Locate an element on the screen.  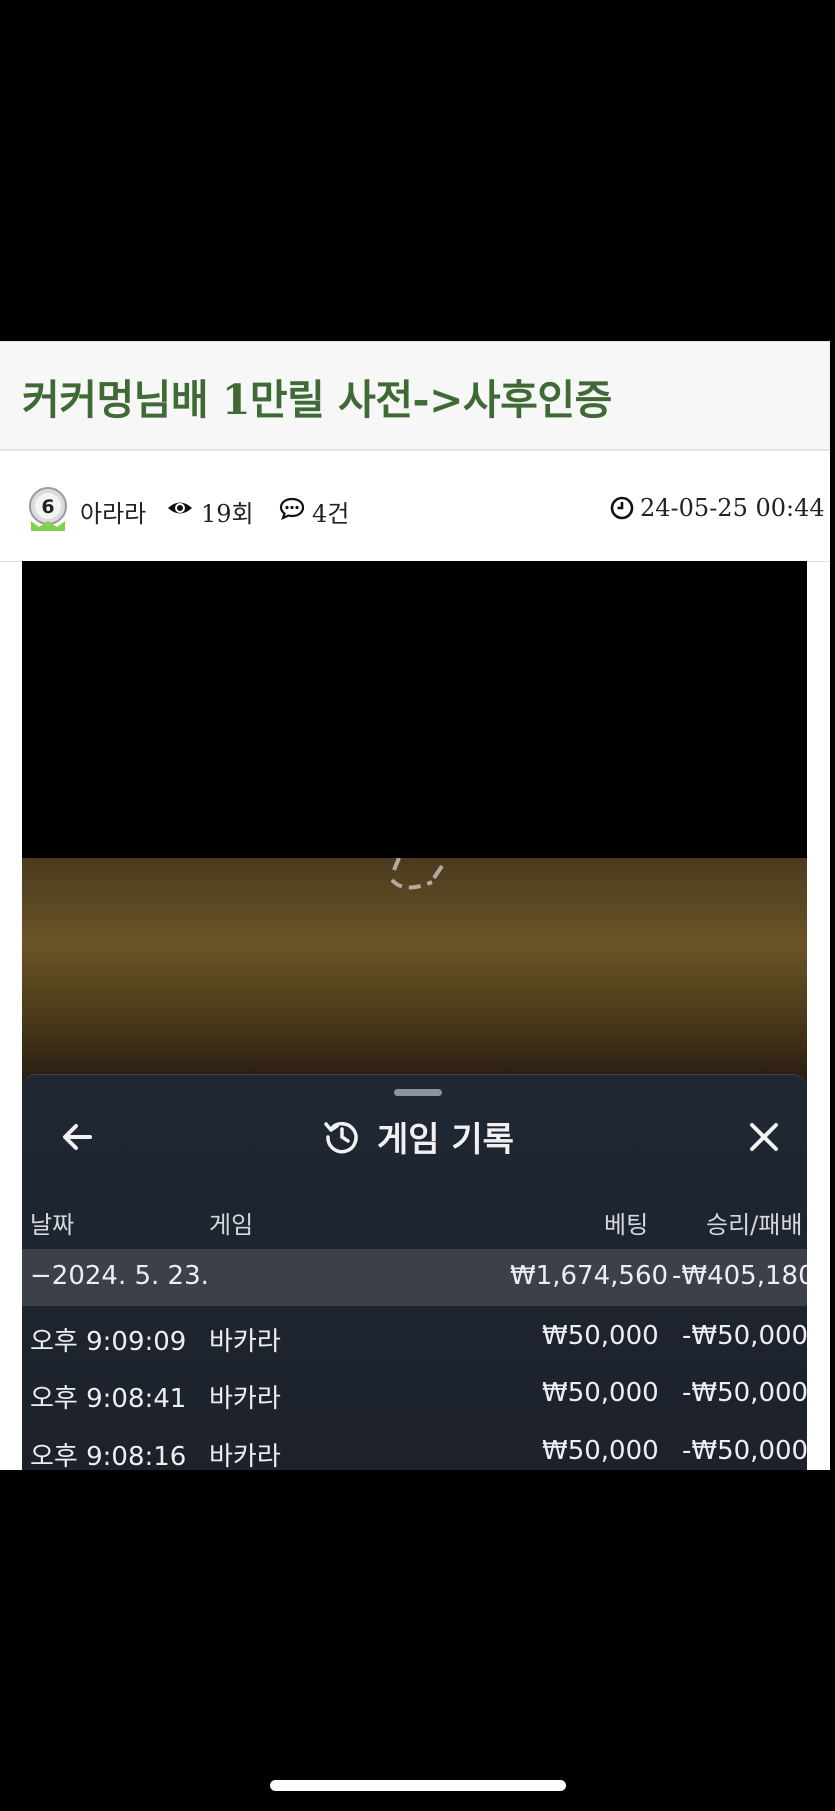
date-group-result-total: -₩405,180 is located at coordinates (739, 1276).